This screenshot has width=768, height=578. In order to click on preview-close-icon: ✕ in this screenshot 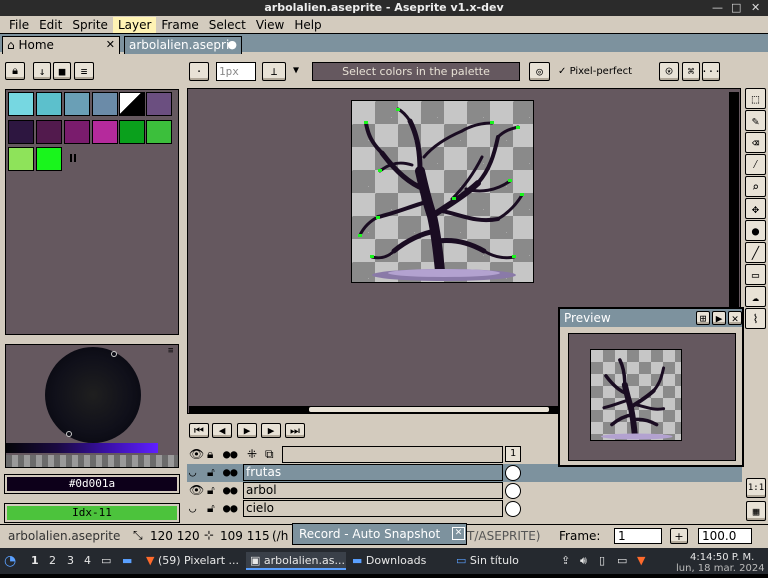, I will do `click(735, 318)`.